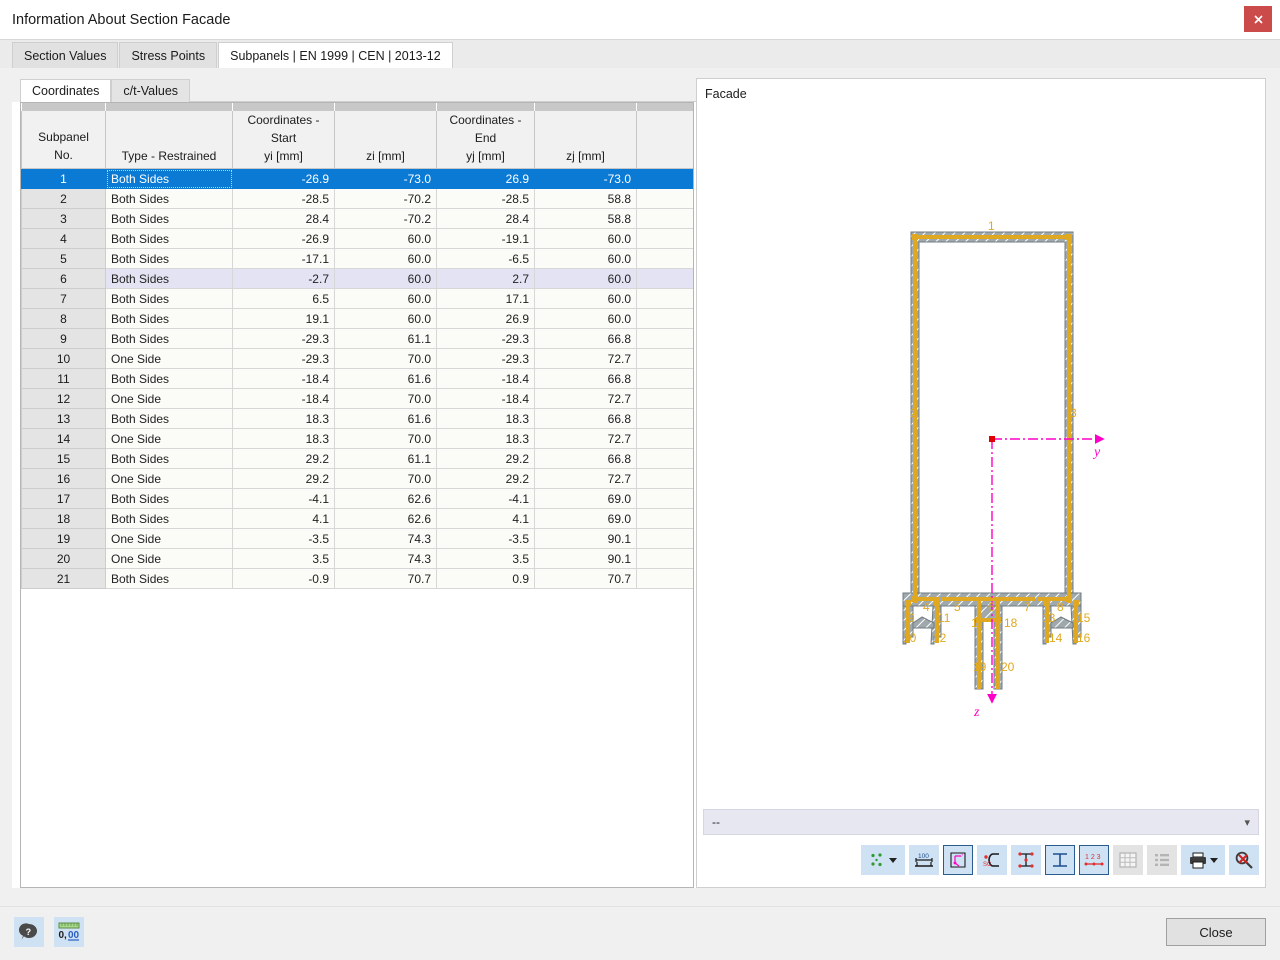 This screenshot has width=1280, height=960. I want to click on help-button: ?, so click(29, 932).